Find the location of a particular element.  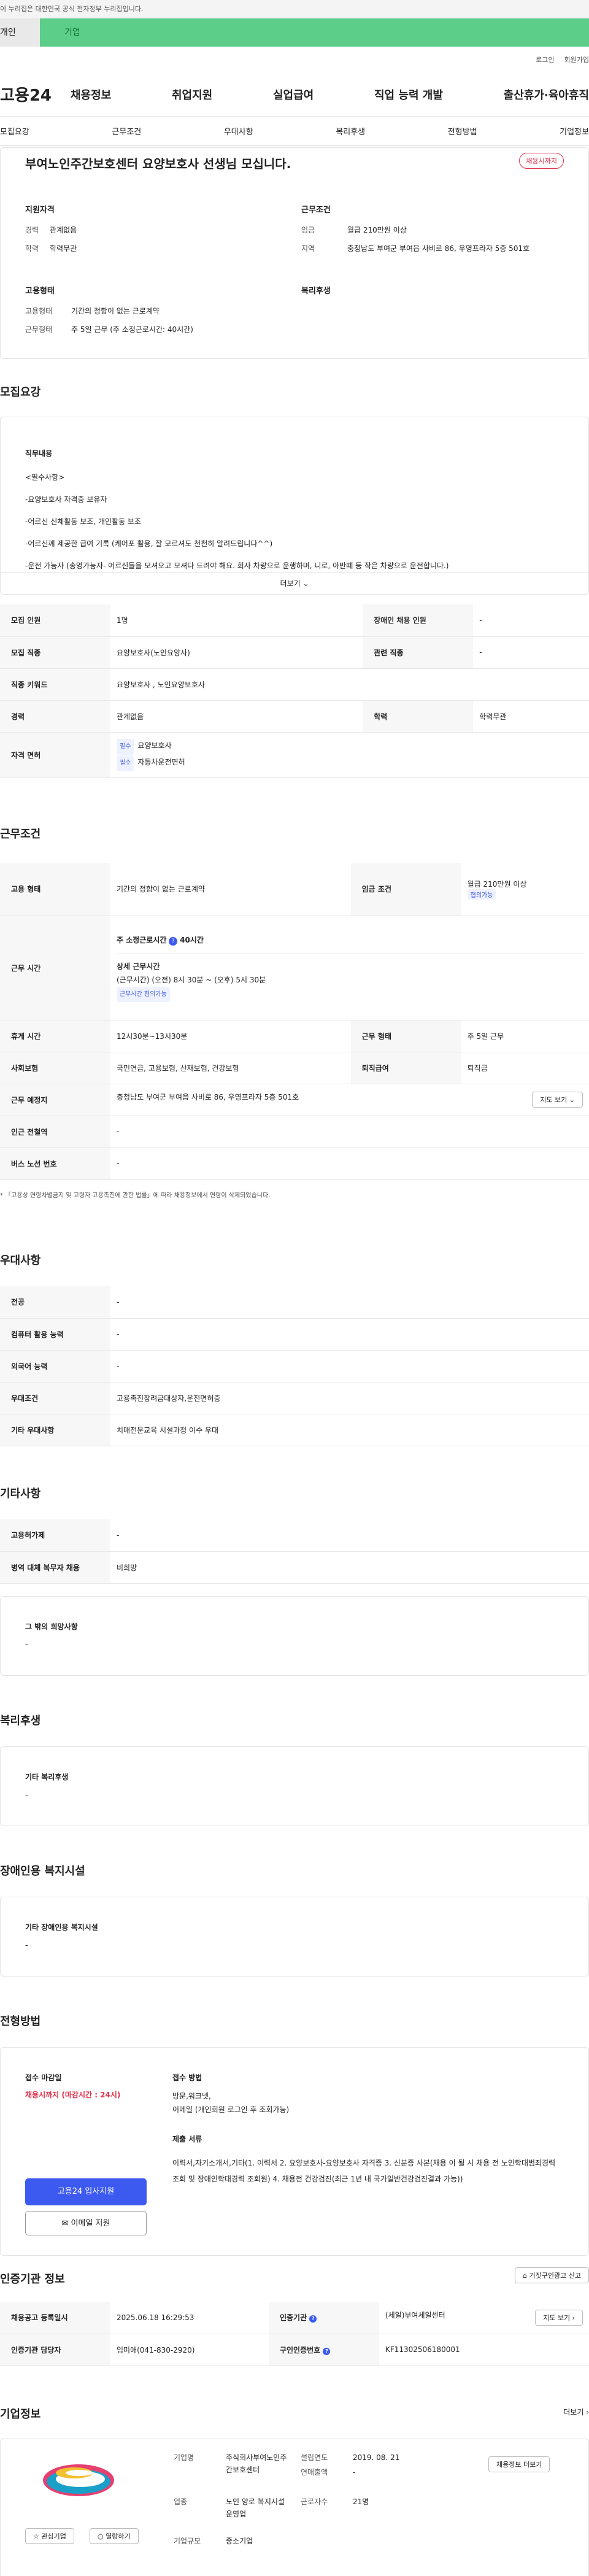

company-name-label: 기업명 is located at coordinates (184, 2457).